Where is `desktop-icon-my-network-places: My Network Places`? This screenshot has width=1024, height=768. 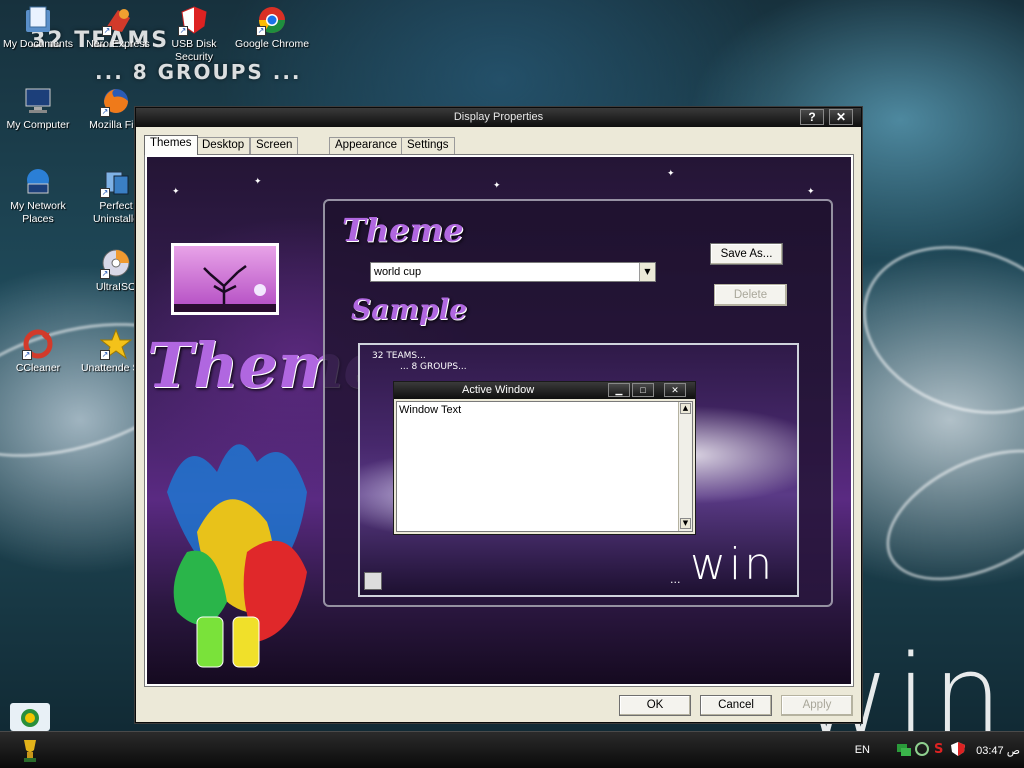 desktop-icon-my-network-places: My Network Places is located at coordinates (38, 196).